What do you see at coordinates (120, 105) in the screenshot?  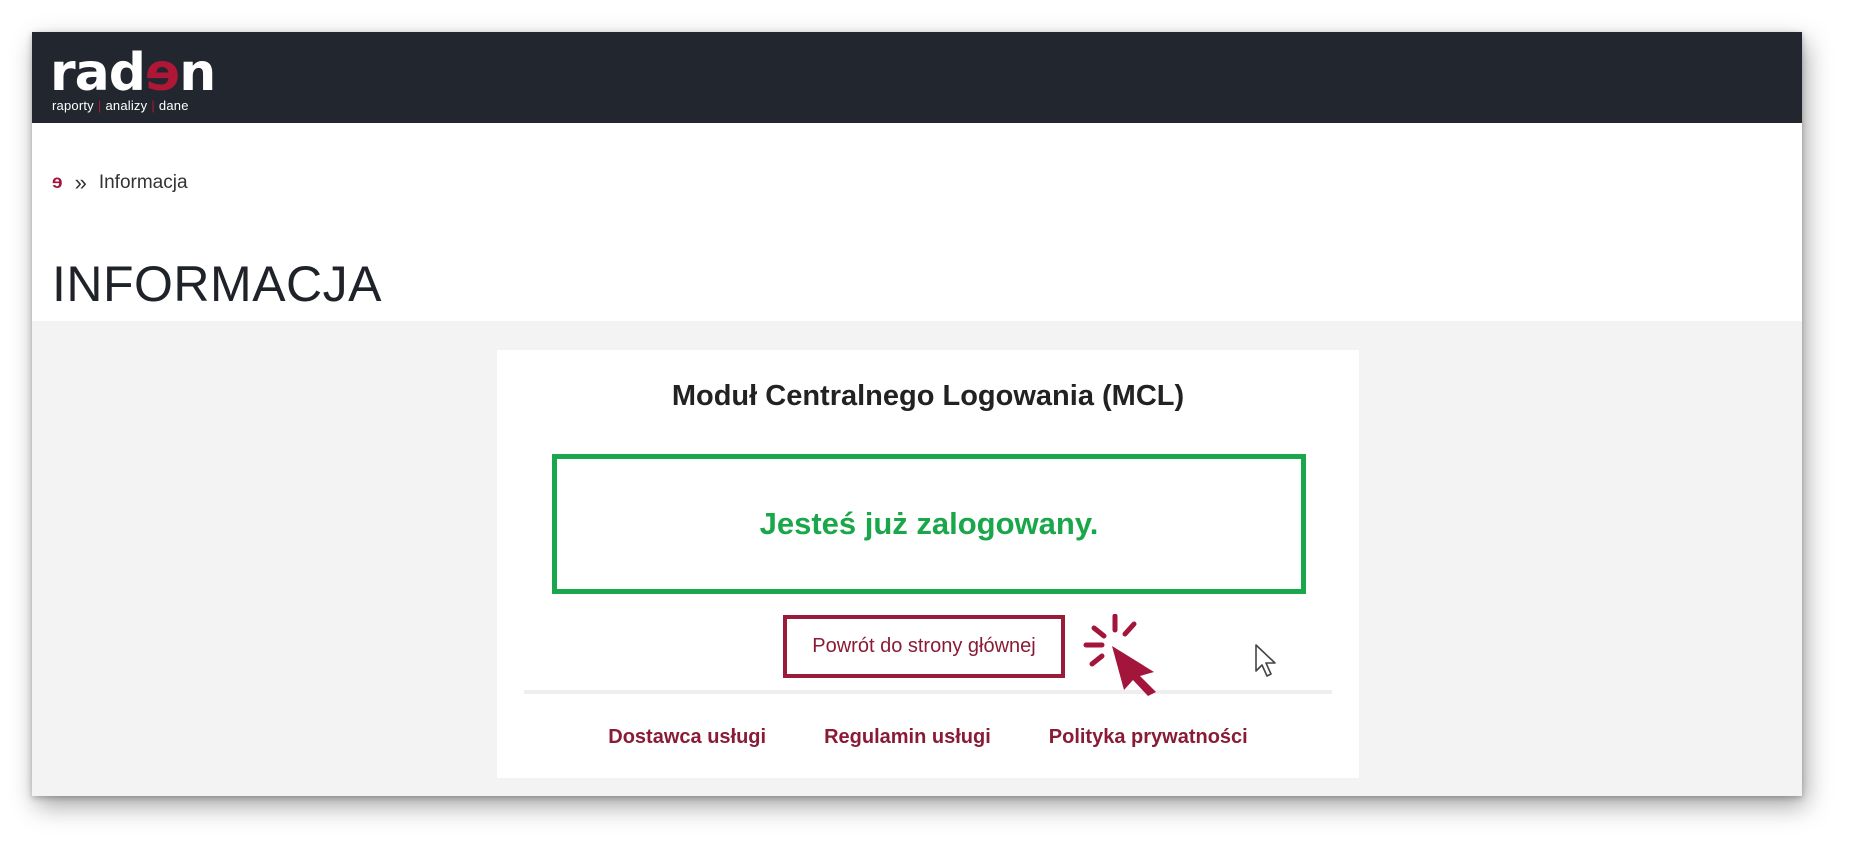 I see `logo-tagline: raporty | analizy | dane` at bounding box center [120, 105].